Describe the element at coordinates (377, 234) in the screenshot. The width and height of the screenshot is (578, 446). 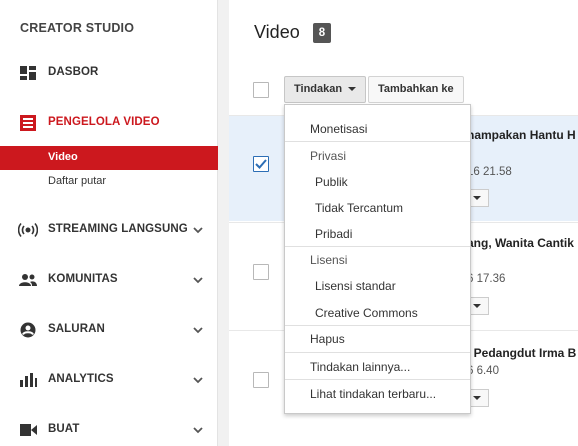
I see `menu-item-private: Pribadi` at that location.